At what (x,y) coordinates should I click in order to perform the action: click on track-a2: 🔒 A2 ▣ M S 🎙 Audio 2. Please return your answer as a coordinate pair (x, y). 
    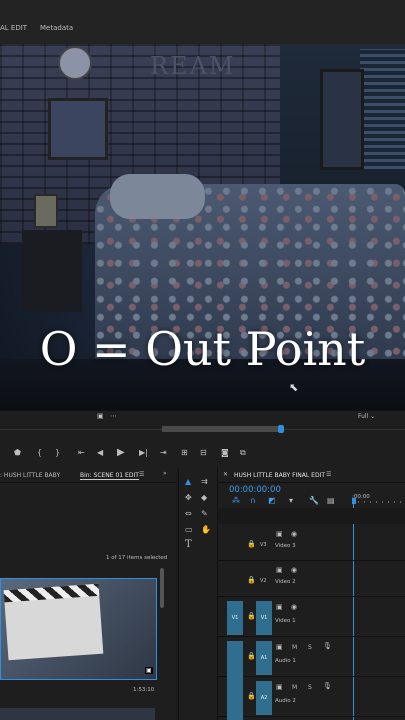
    Looking at the image, I should click on (311, 696).